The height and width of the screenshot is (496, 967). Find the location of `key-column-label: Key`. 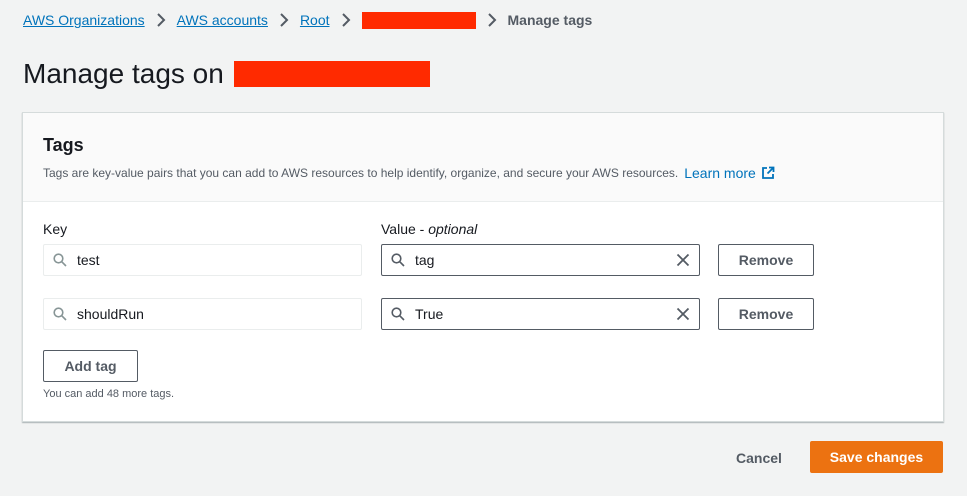

key-column-label: Key is located at coordinates (55, 229).